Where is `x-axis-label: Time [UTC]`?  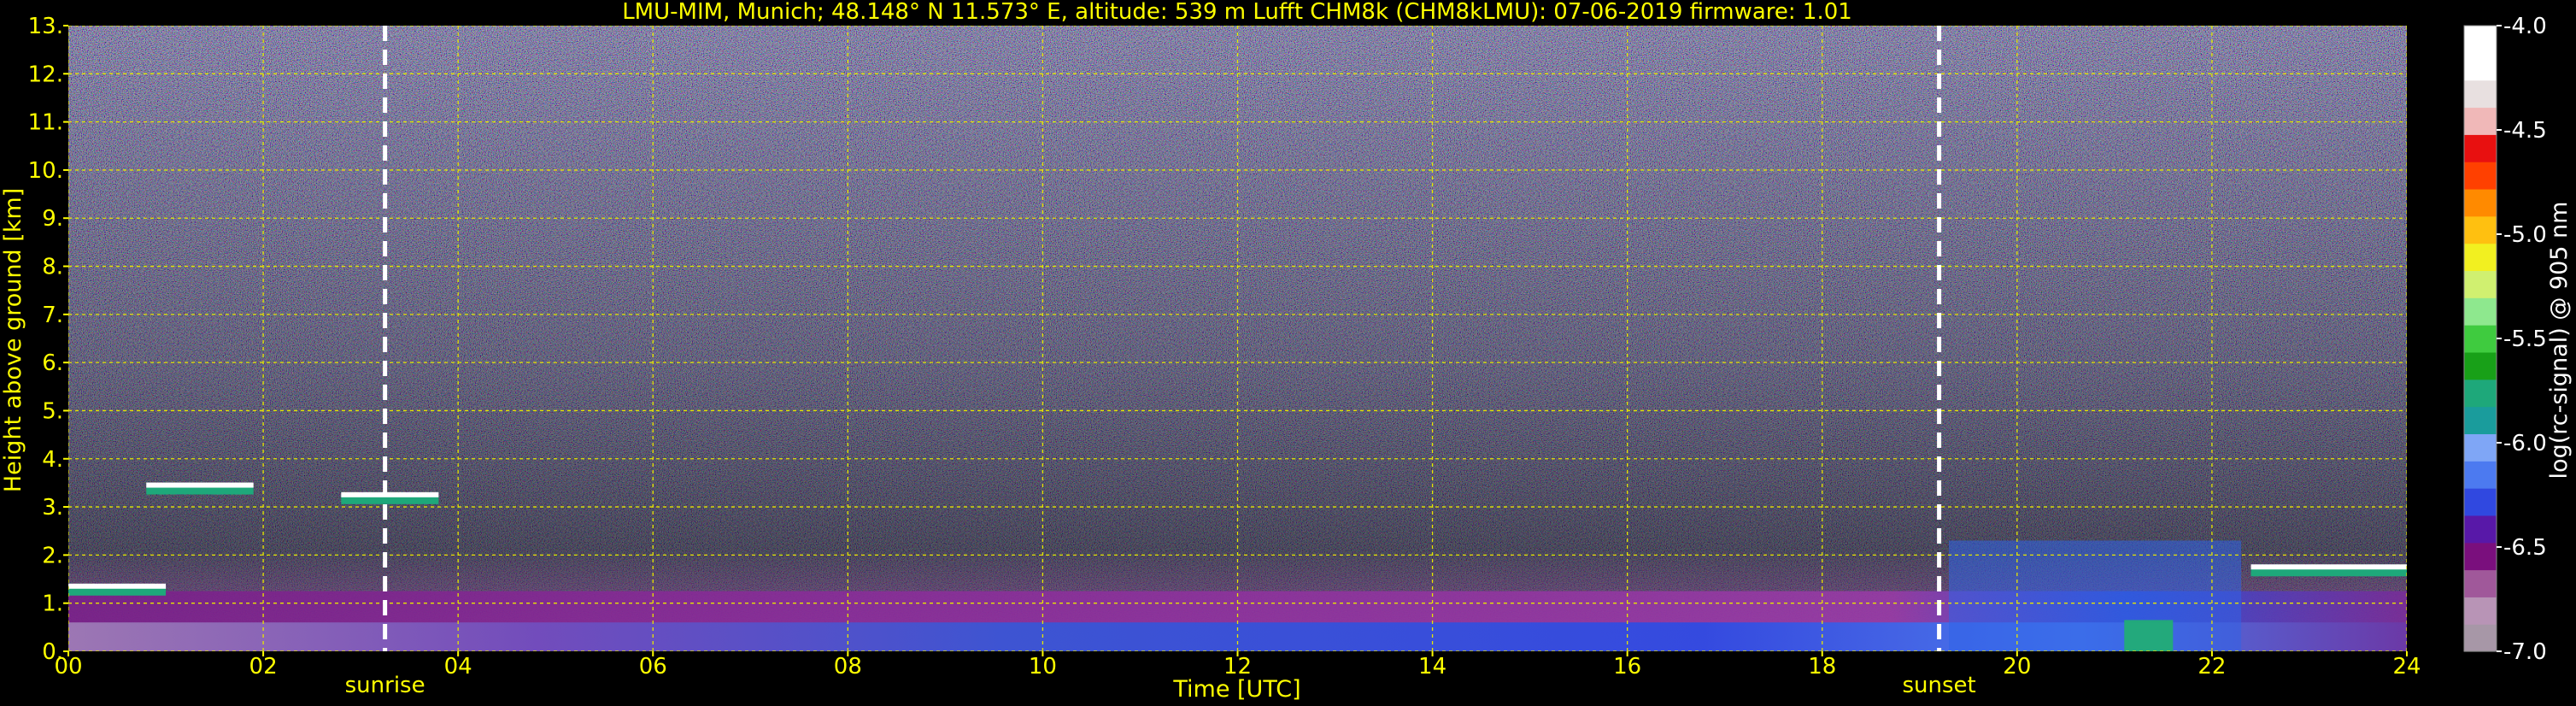 x-axis-label: Time [UTC] is located at coordinates (1236, 689).